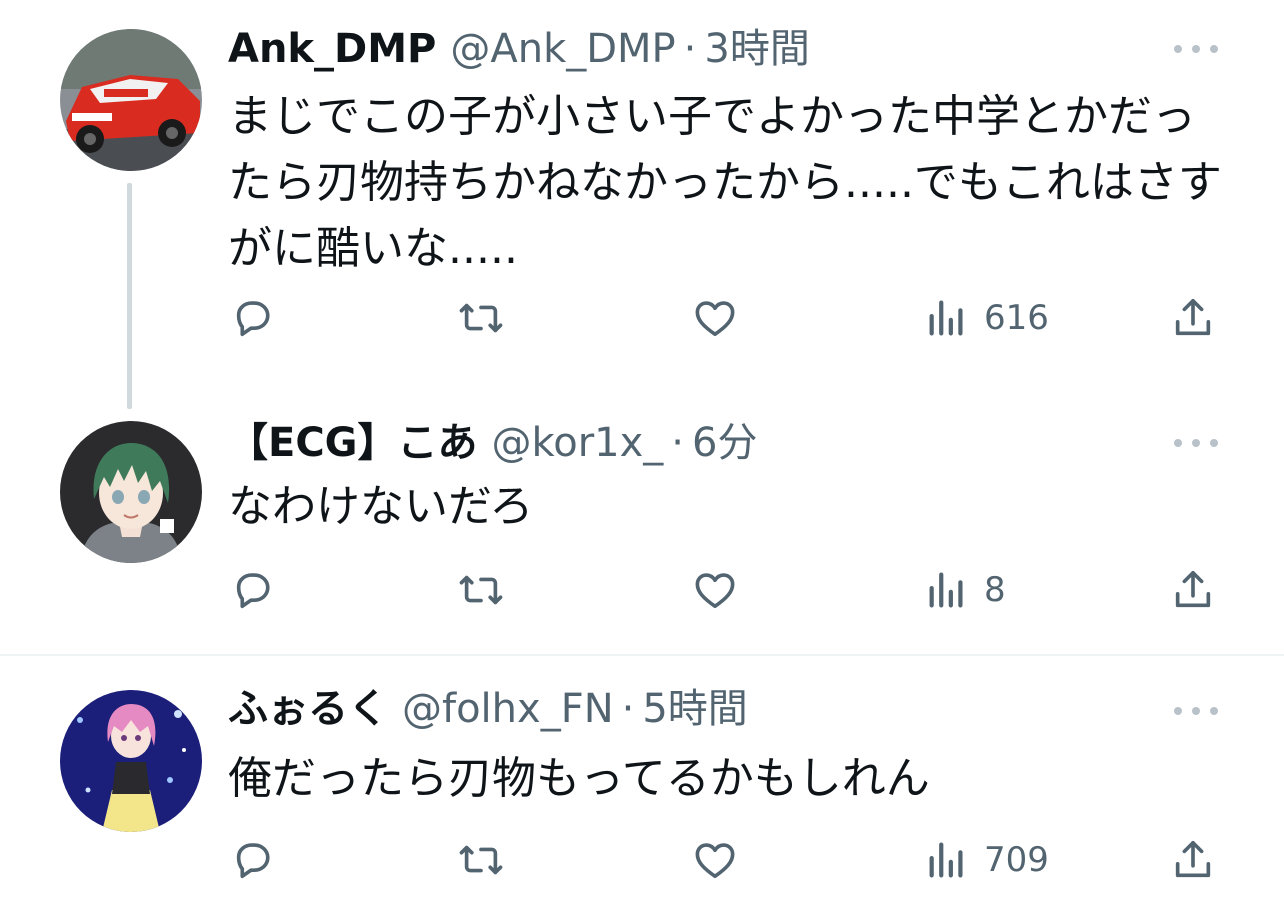 This screenshot has width=1284, height=917. I want to click on views-button: 709, so click(986, 860).